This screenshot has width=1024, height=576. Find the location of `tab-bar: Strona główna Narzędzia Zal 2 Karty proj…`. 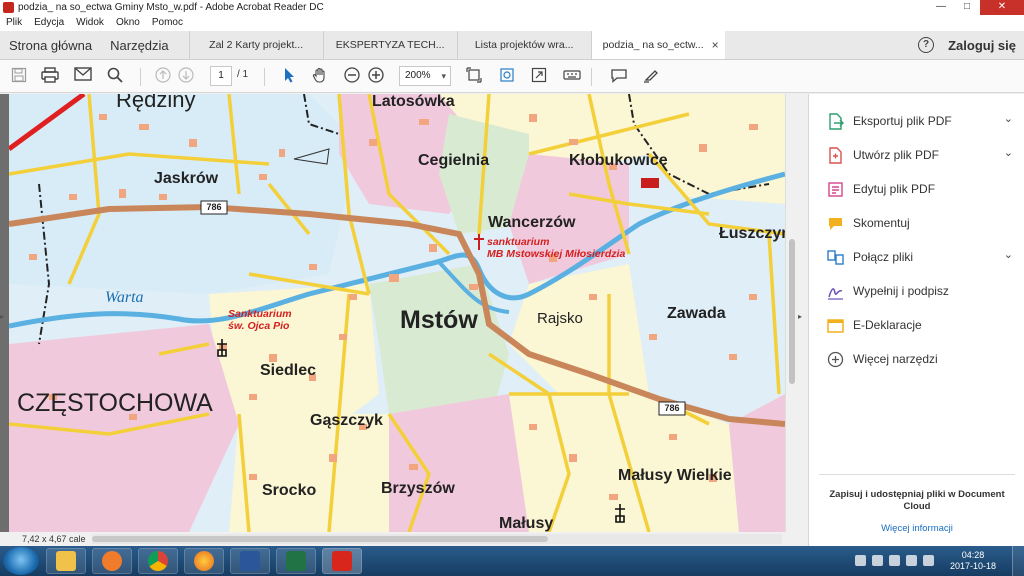

tab-bar: Strona główna Narzędzia Zal 2 Karty proj… is located at coordinates (512, 45).